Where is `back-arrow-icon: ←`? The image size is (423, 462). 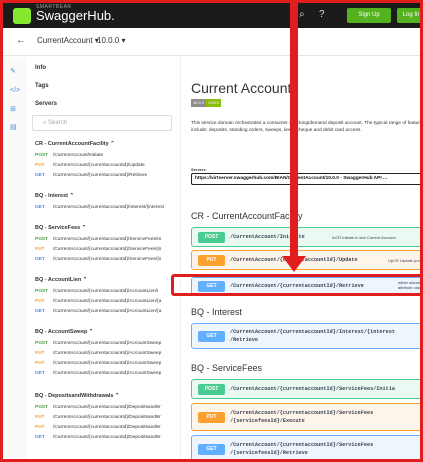
back-arrow-icon: ← is located at coordinates (21, 40).